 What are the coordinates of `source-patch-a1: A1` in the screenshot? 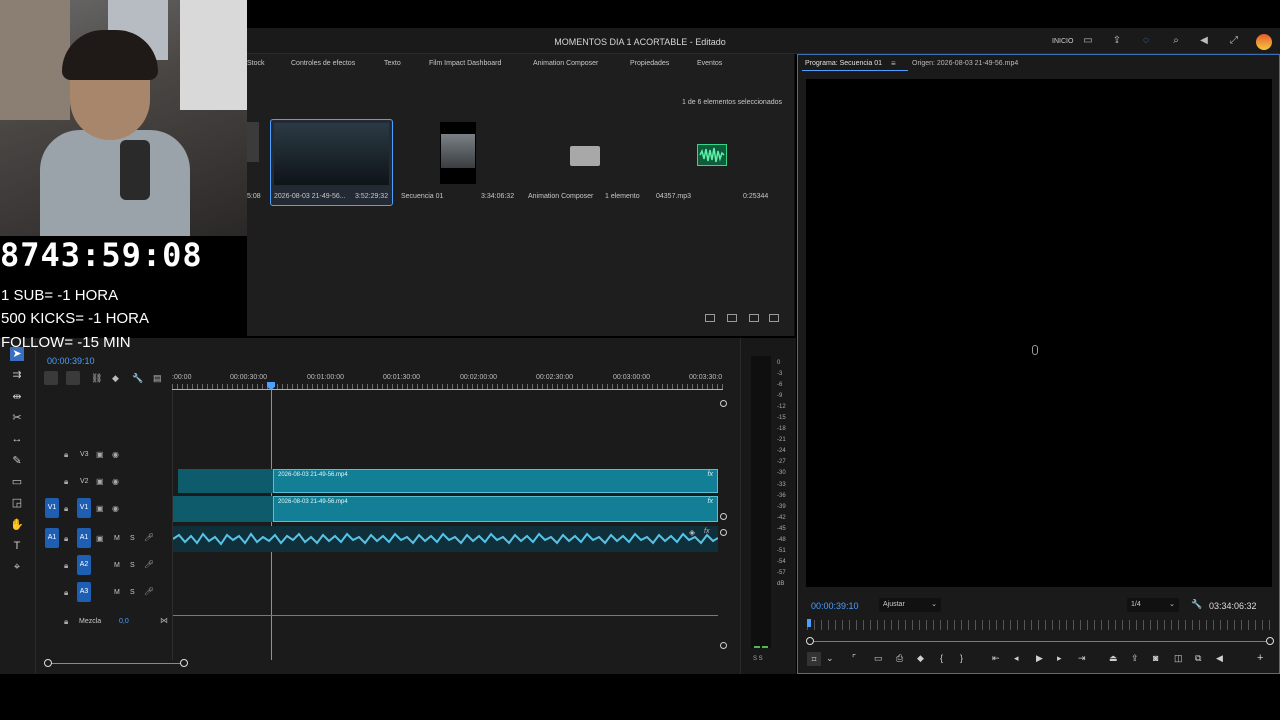 It's located at (52, 538).